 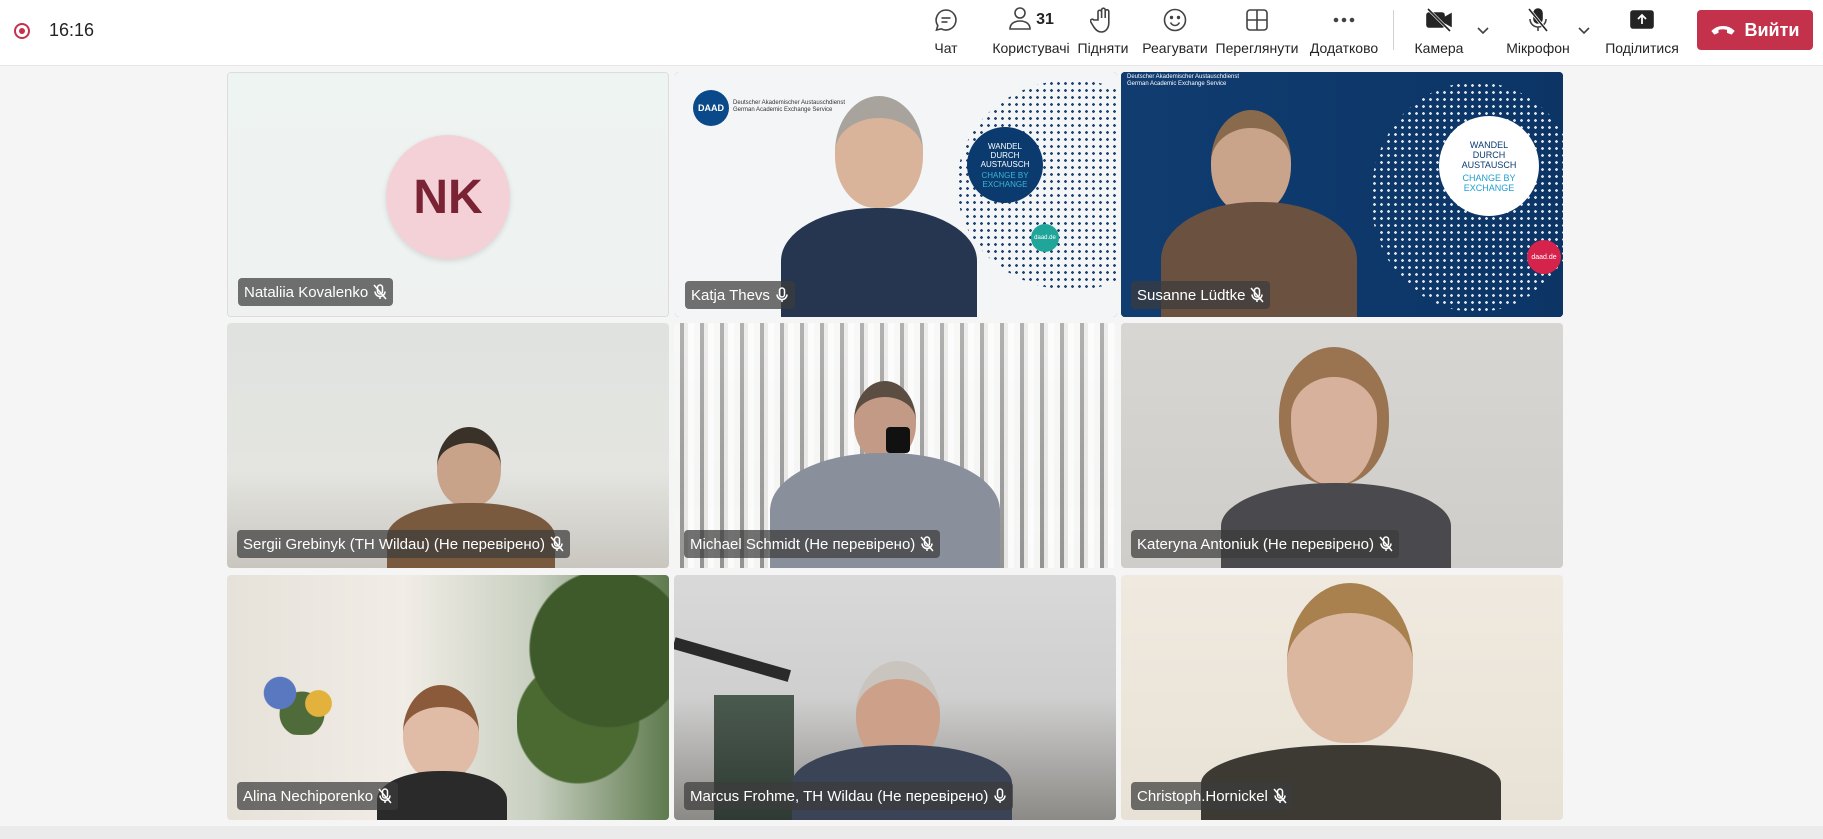 What do you see at coordinates (593, 697) in the screenshot?
I see `plant` at bounding box center [593, 697].